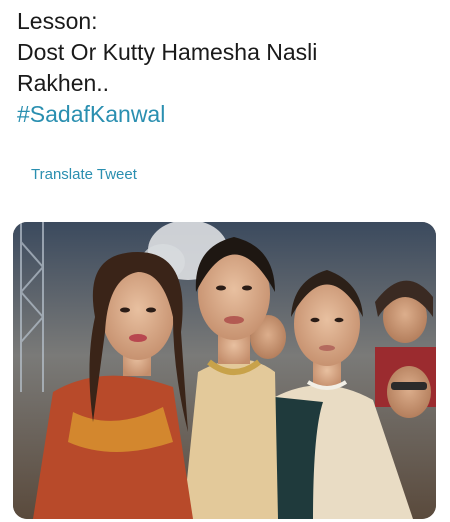  I want to click on hashtag-link: #SadafKanwal, so click(227, 114).